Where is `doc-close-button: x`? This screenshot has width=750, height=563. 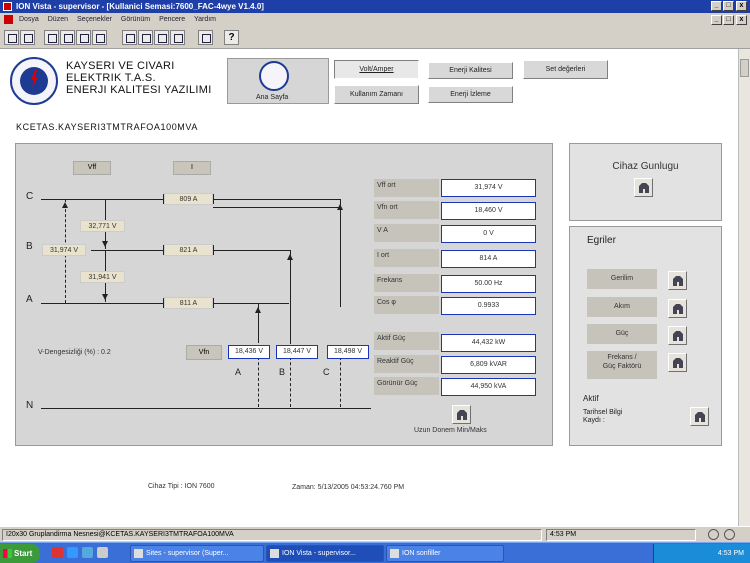 doc-close-button: x is located at coordinates (741, 20).